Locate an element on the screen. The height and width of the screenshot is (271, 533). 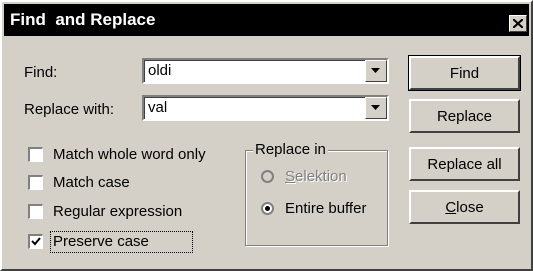
match-whole-word-label: Match whole word only is located at coordinates (129, 154).